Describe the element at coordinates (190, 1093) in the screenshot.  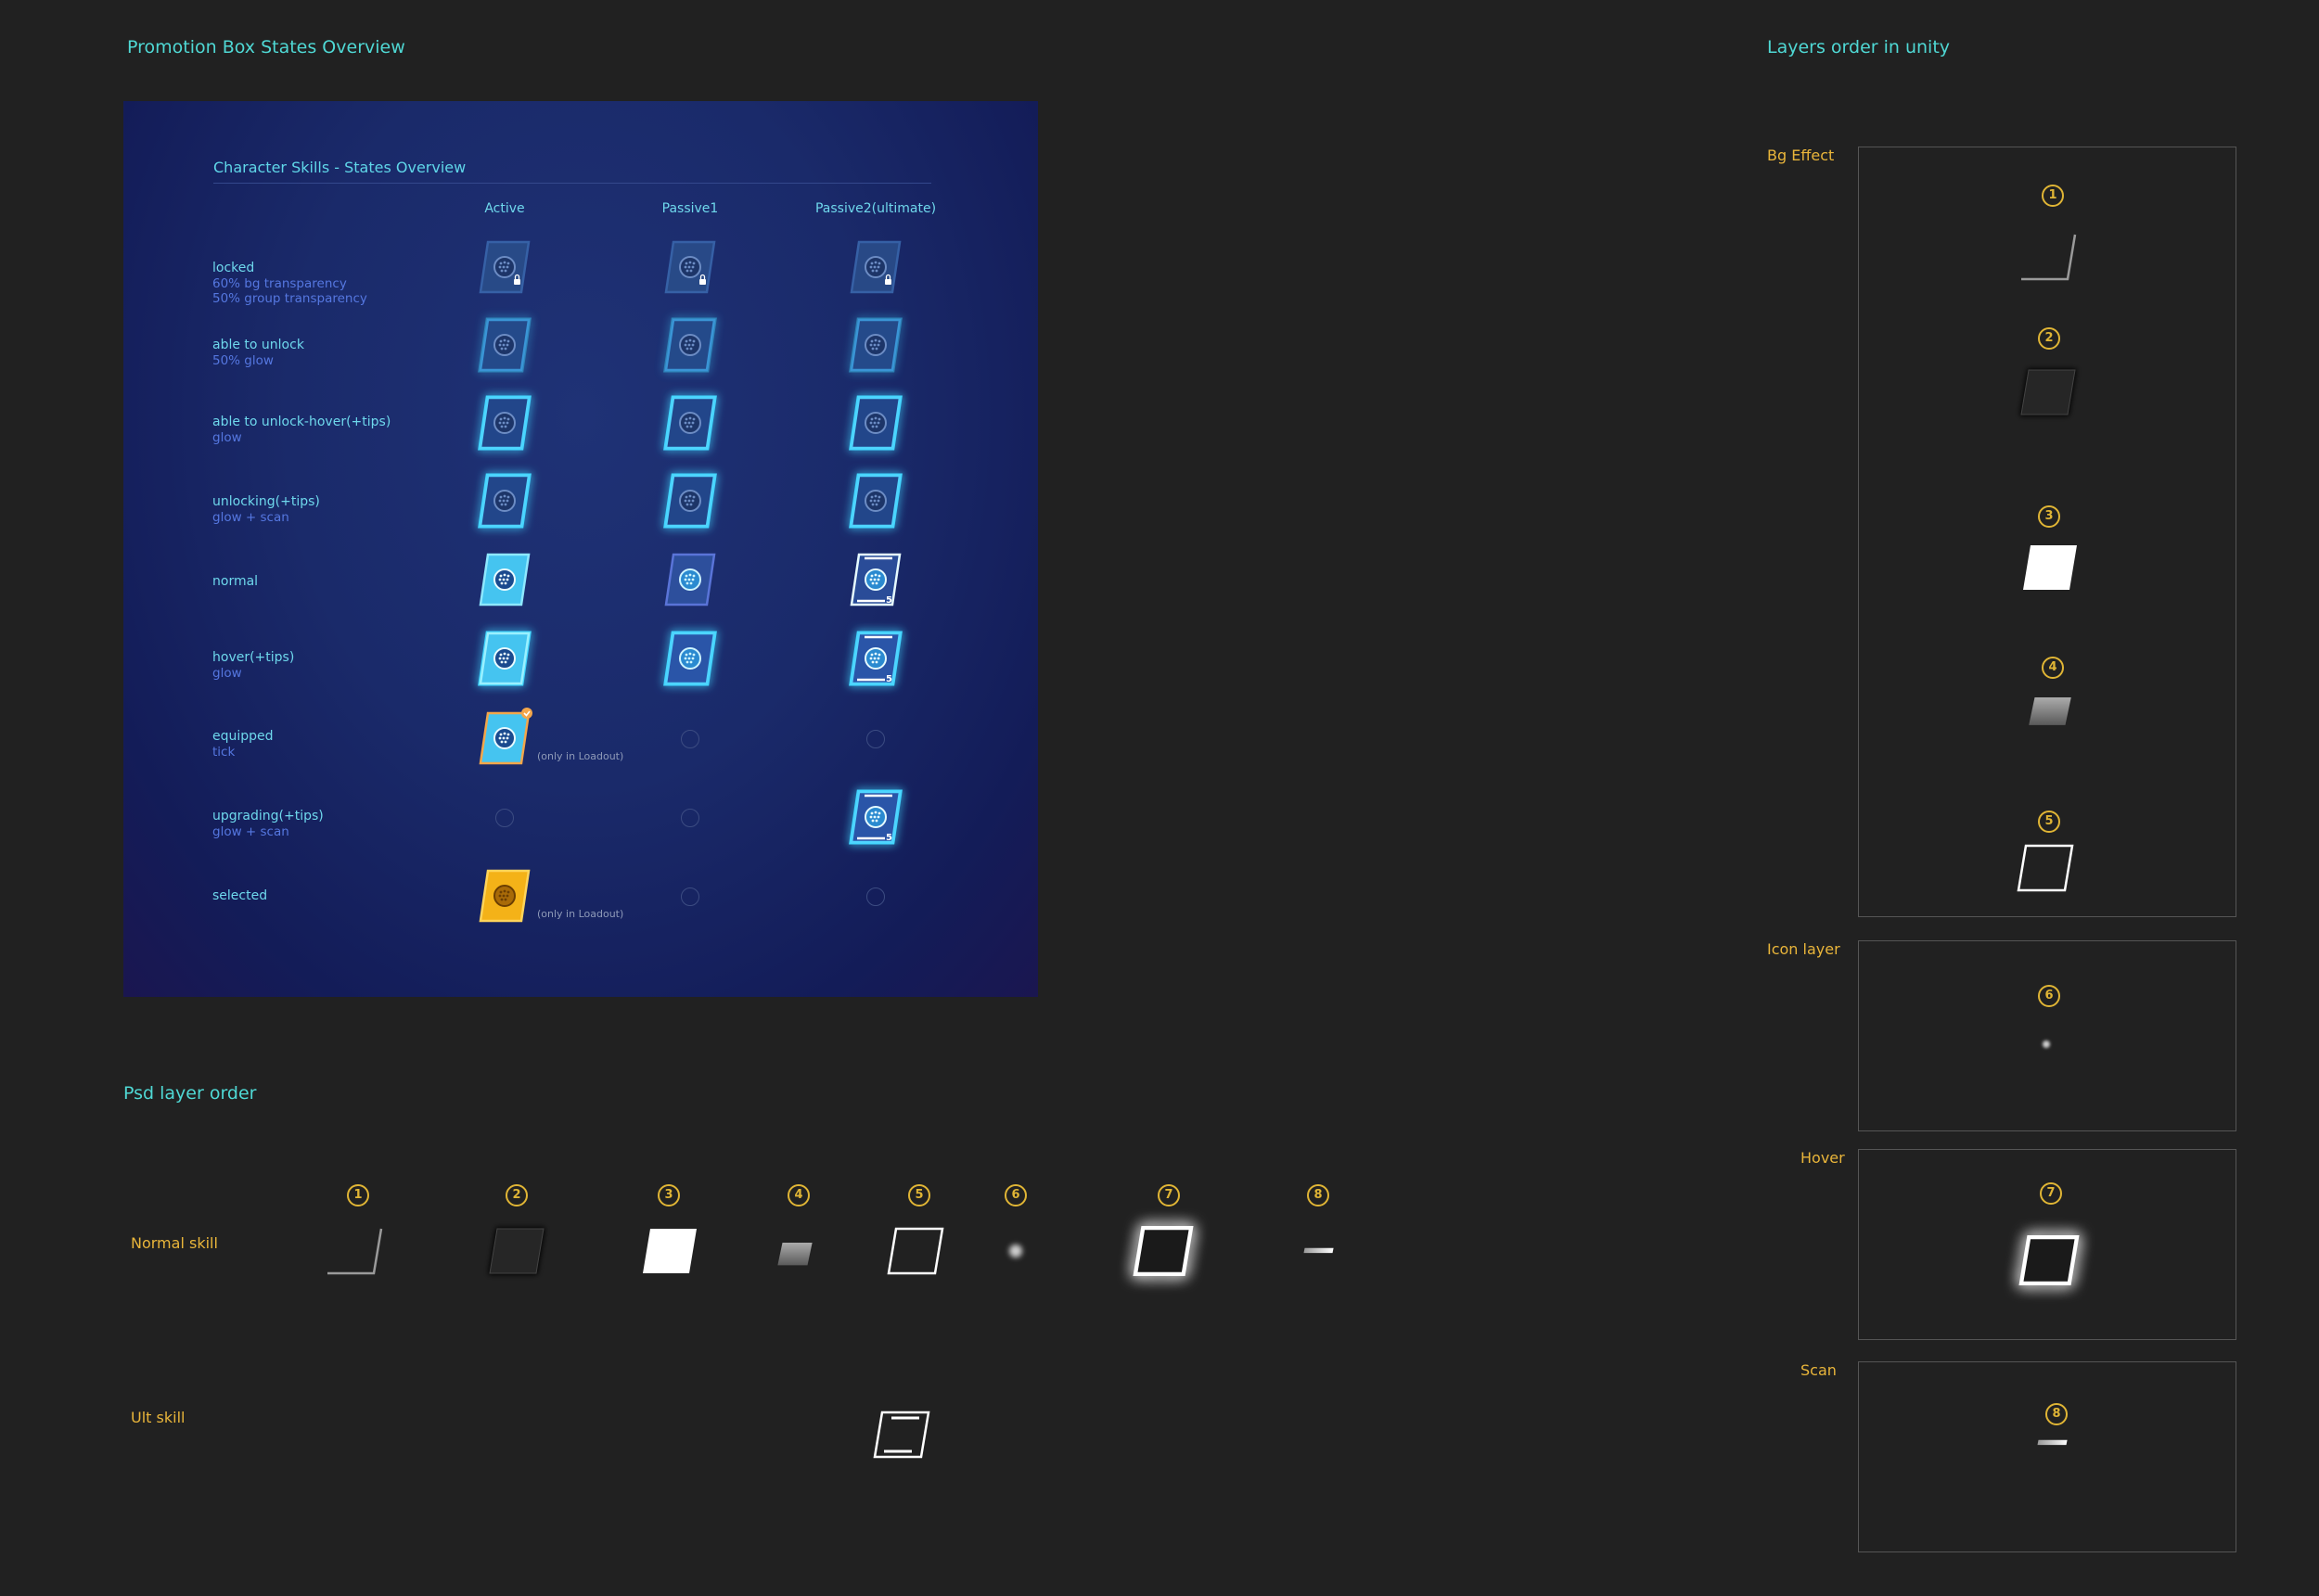
I see `psd-title: Psd layer order` at that location.